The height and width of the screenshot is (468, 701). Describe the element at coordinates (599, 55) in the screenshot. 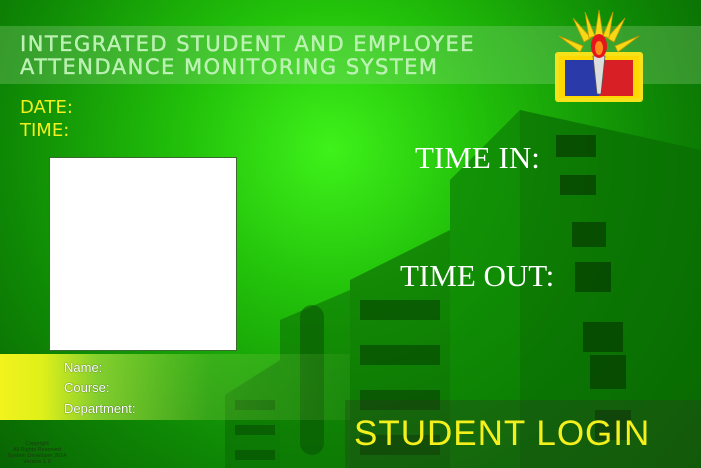

I see `school-seal-logo` at that location.